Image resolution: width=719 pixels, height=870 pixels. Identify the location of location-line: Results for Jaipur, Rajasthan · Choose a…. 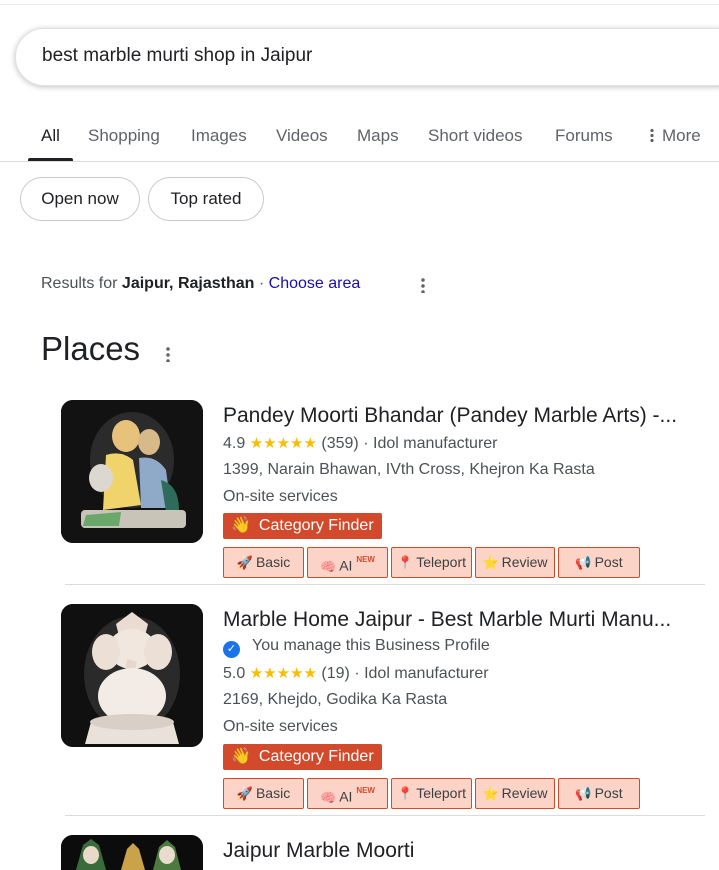
(200, 284).